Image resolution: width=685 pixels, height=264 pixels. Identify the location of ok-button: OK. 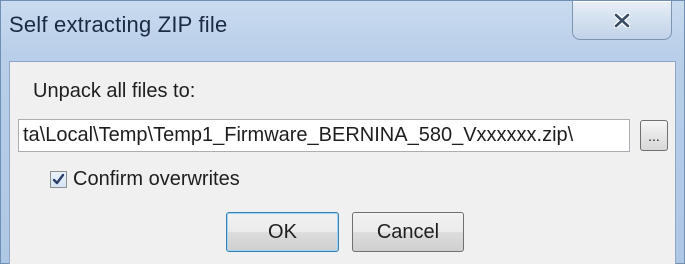
(282, 232).